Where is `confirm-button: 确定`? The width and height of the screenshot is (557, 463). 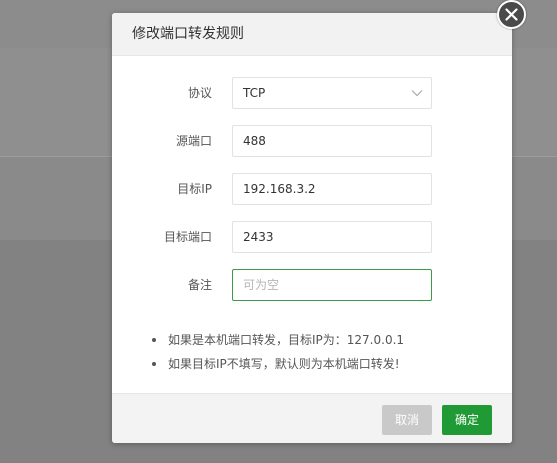 confirm-button: 确定 is located at coordinates (467, 420).